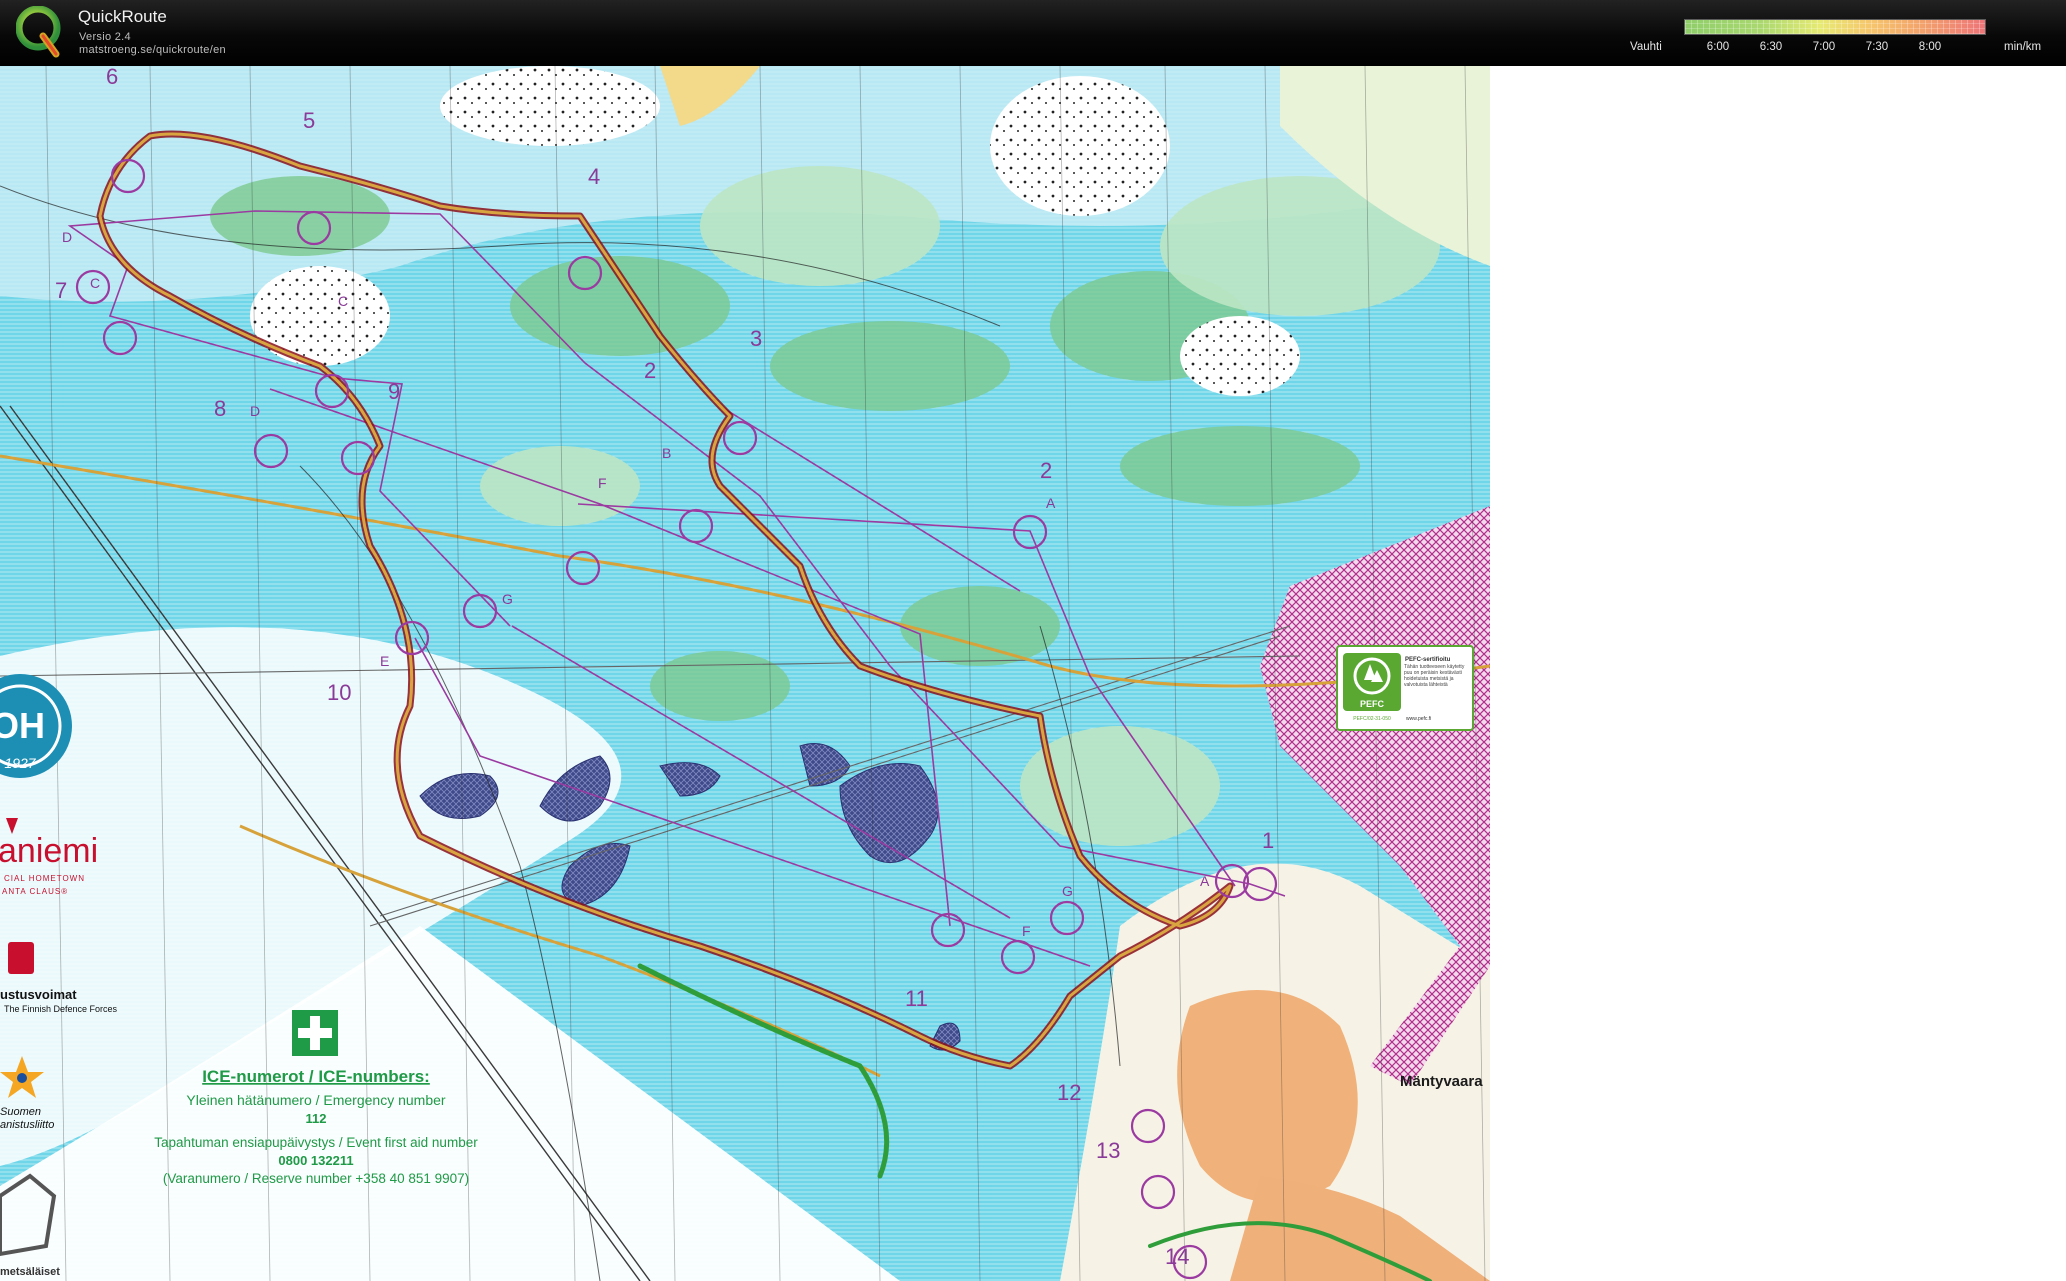 The height and width of the screenshot is (1281, 2066). What do you see at coordinates (35, 891) in the screenshot?
I see `city-logo-sub2: ANTA CLAUS®` at bounding box center [35, 891].